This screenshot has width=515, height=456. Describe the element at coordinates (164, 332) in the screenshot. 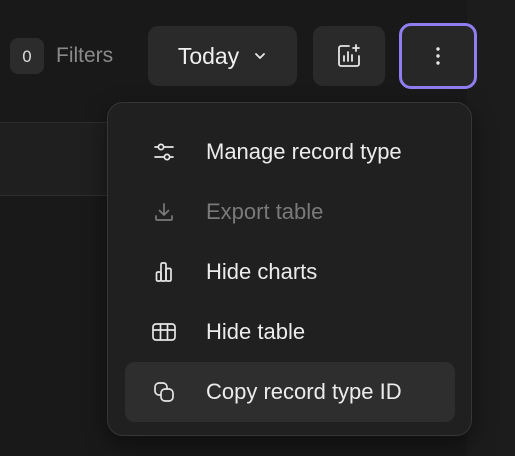

I see `table-icon` at that location.